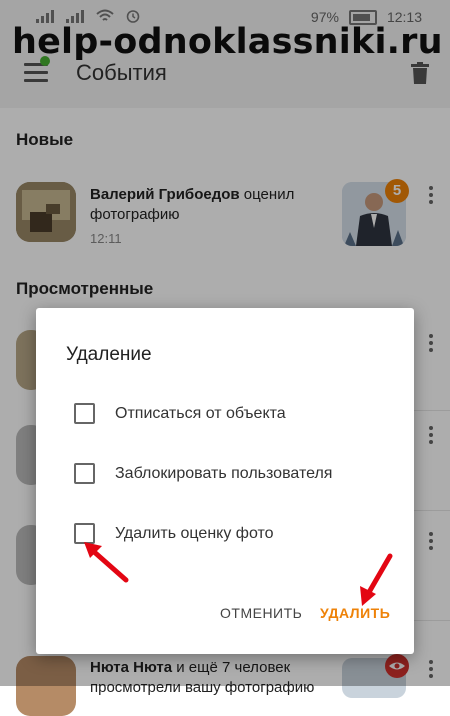  What do you see at coordinates (200, 413) in the screenshot?
I see `option-label: Отписаться от объекта` at bounding box center [200, 413].